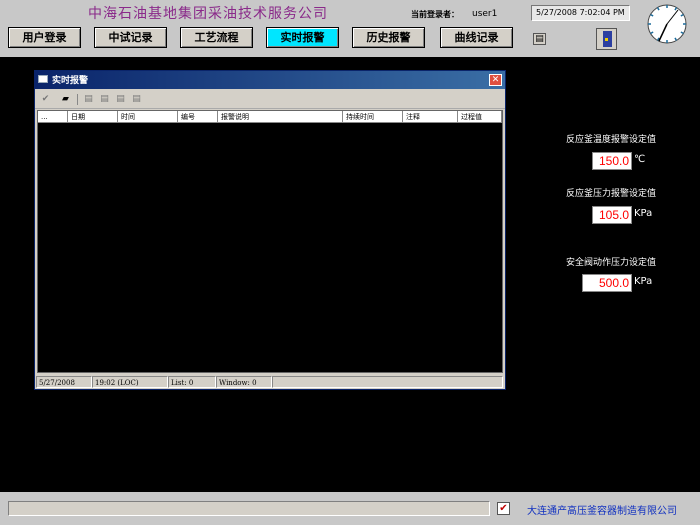  What do you see at coordinates (612, 215) in the screenshot?
I see `pressure-setpoint-value: 105.0` at bounding box center [612, 215].